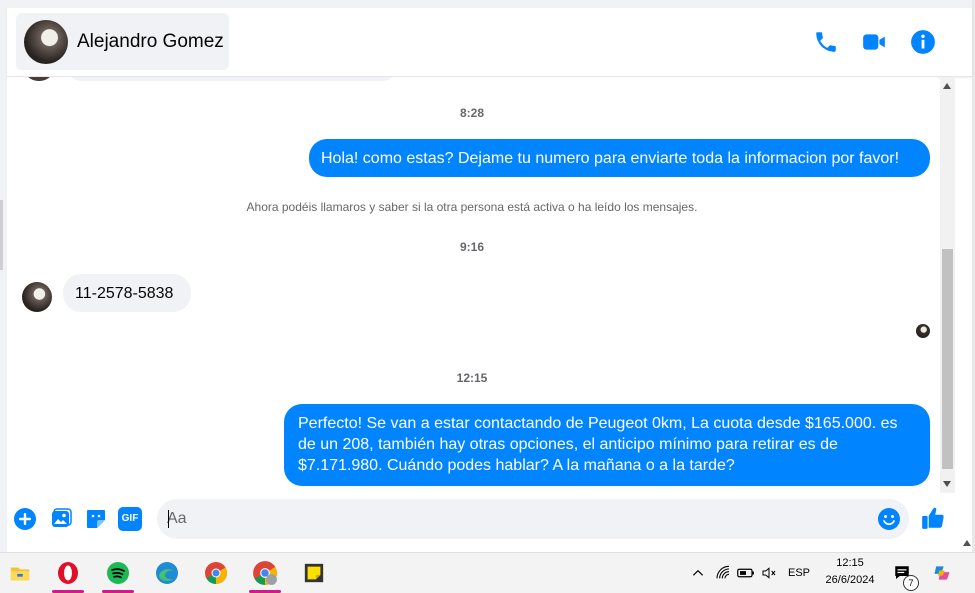 The height and width of the screenshot is (593, 975). Describe the element at coordinates (947, 484) in the screenshot. I see `scroll-down-arrow` at that location.